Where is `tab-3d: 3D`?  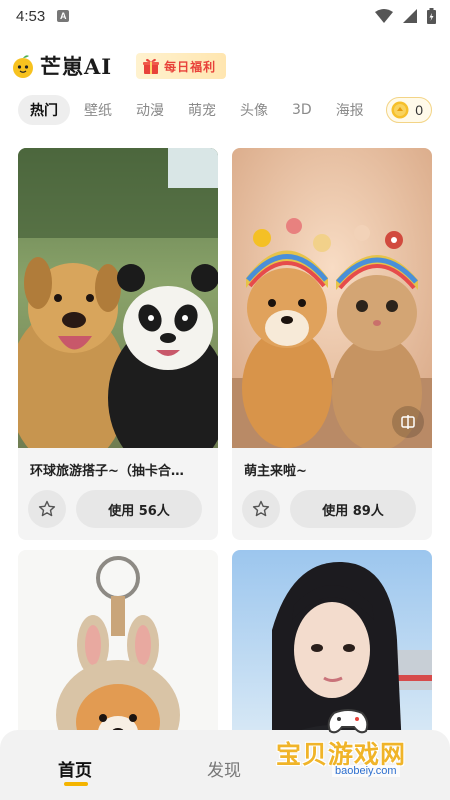 tab-3d: 3D is located at coordinates (302, 110).